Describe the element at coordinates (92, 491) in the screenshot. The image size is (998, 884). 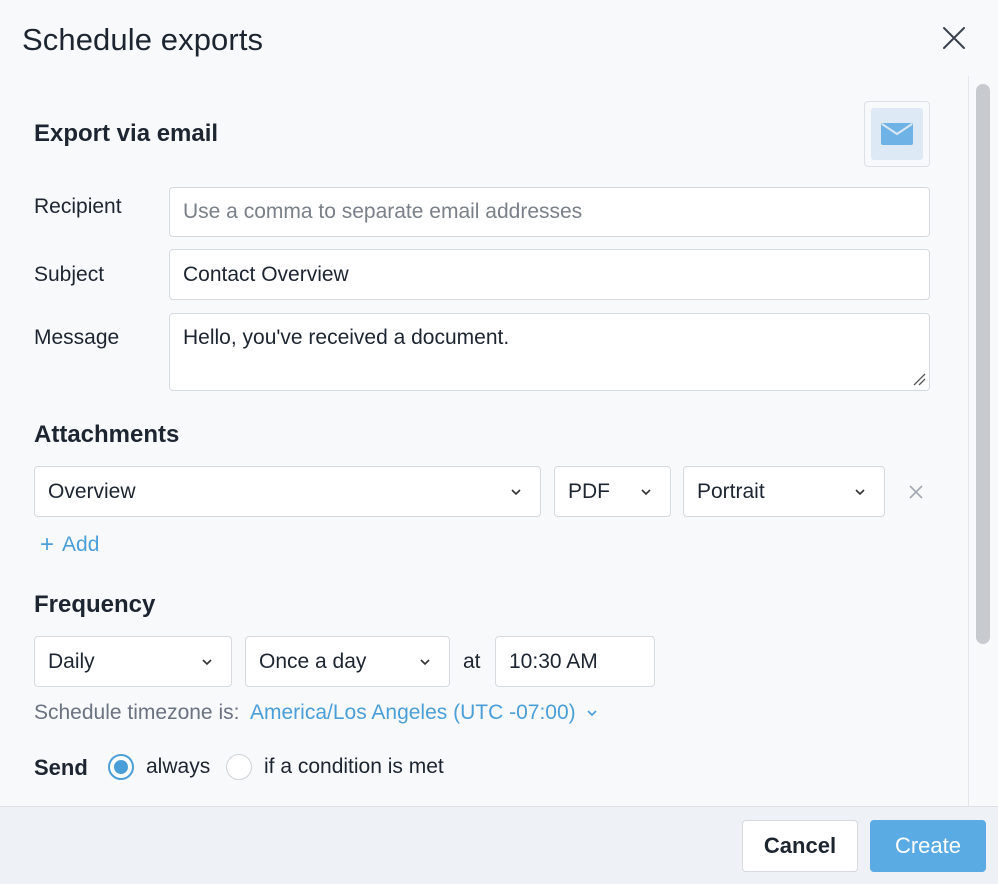
I see `attachment-dashboard-value: Overview` at that location.